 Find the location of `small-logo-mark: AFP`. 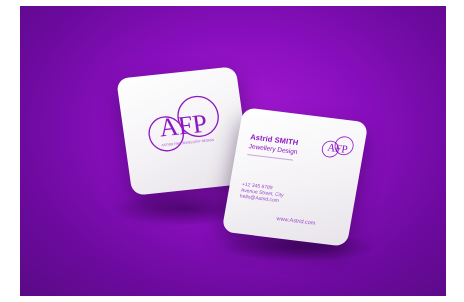

small-logo-mark: AFP is located at coordinates (337, 147).